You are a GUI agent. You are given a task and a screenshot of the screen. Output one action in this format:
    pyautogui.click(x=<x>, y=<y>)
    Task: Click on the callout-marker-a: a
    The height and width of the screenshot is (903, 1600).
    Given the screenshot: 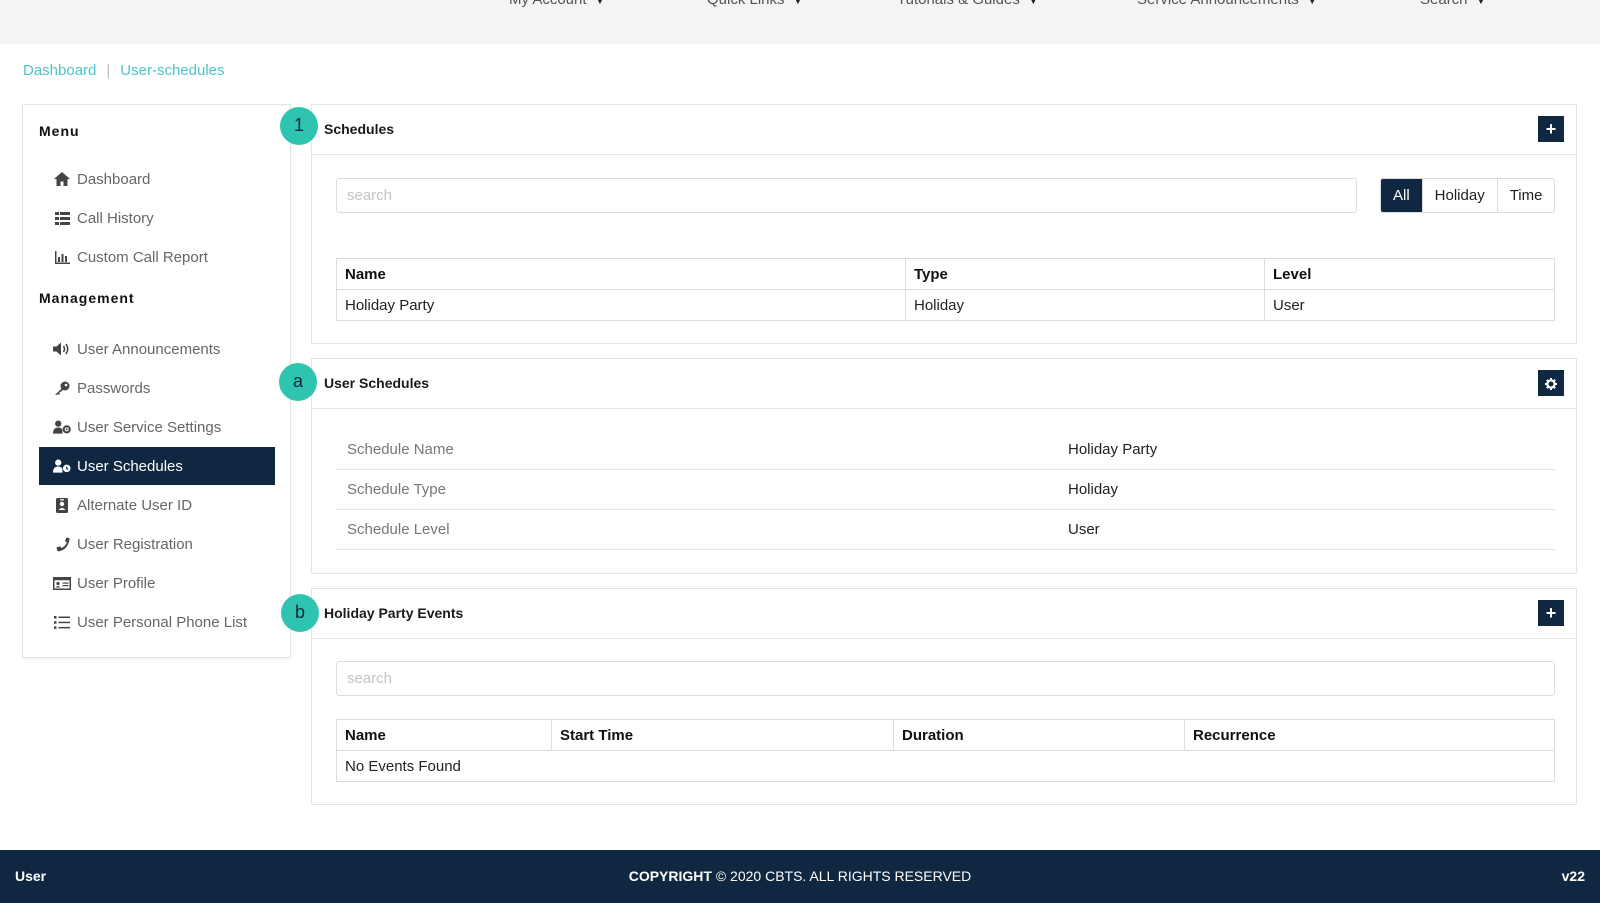 What is the action you would take?
    pyautogui.click(x=298, y=382)
    